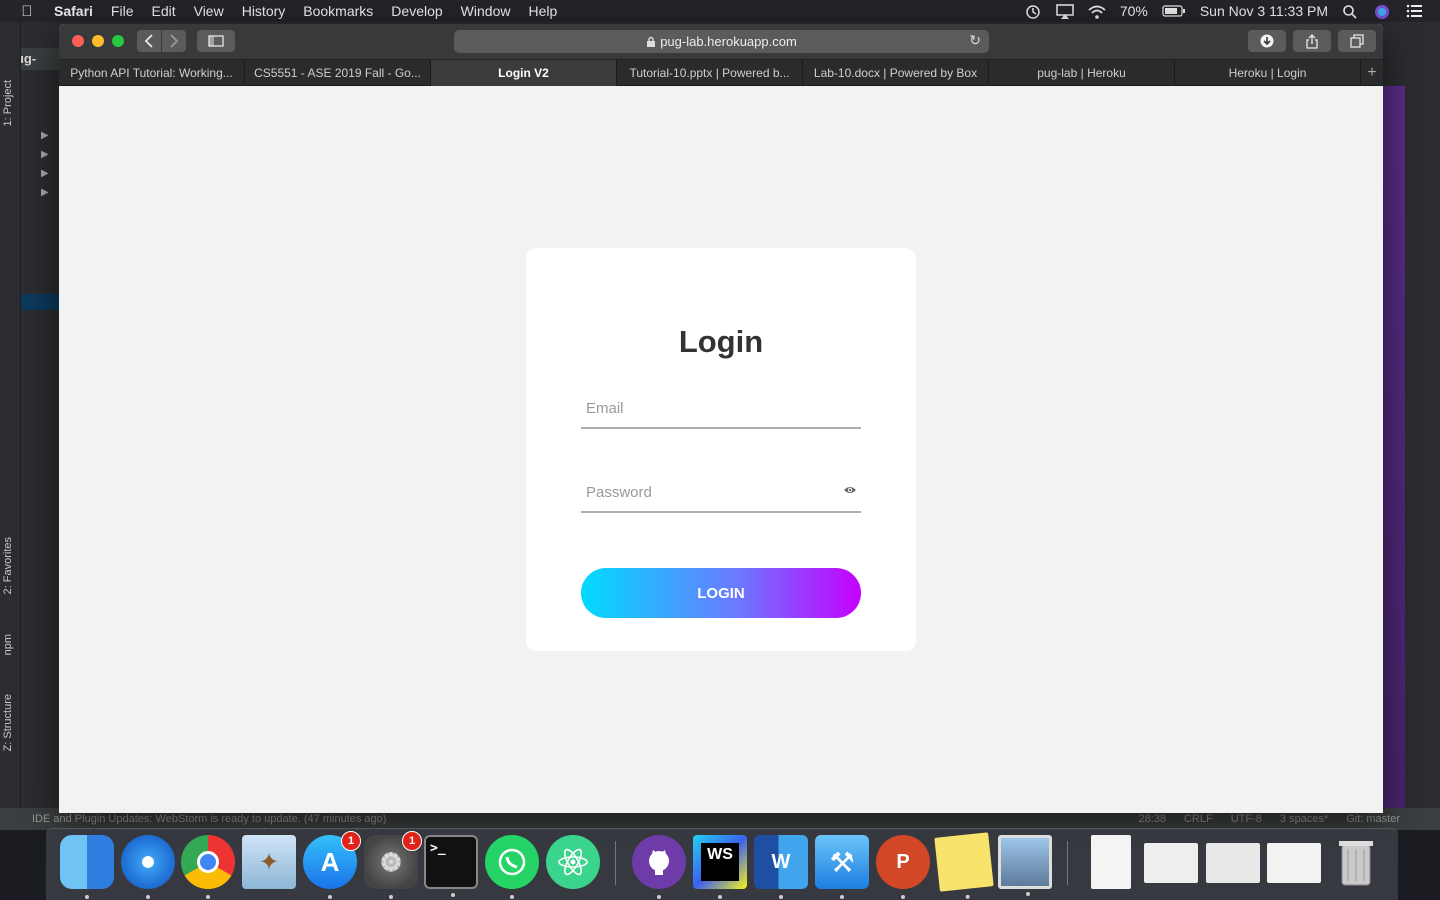  Describe the element at coordinates (416, 11) in the screenshot. I see `menu-develop: Develop` at that location.